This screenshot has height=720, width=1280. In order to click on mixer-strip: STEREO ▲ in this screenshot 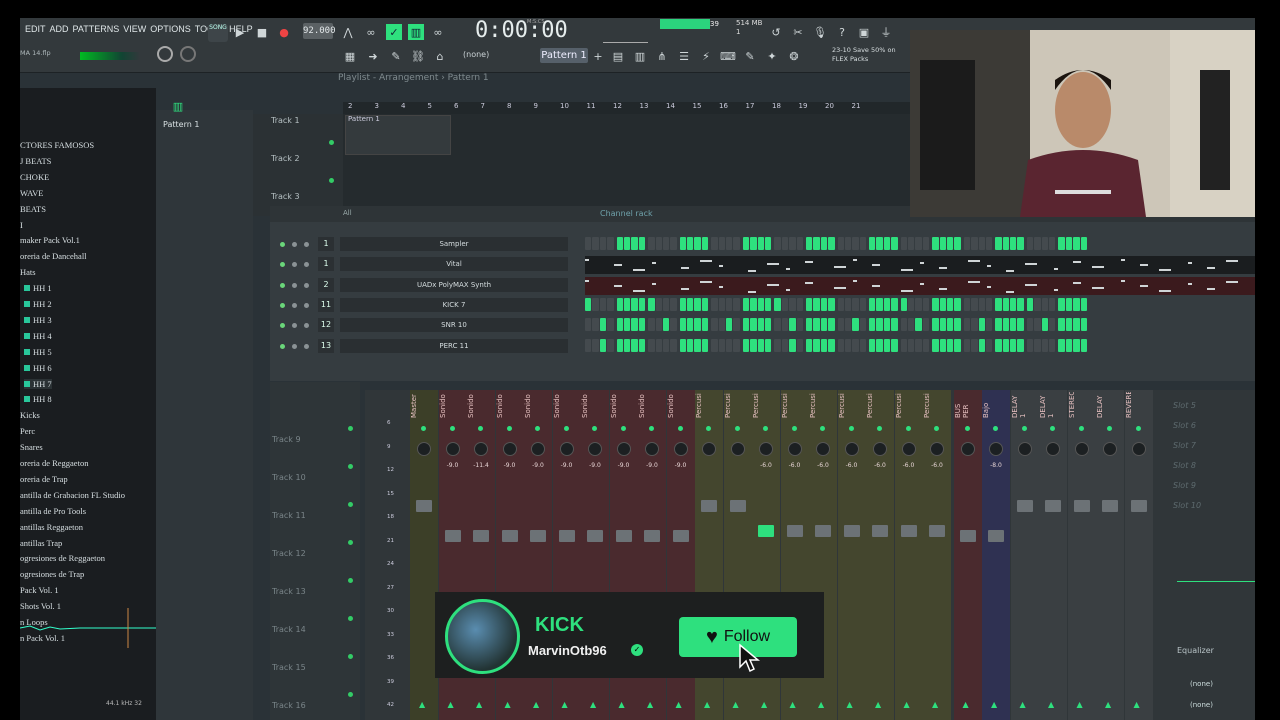, I will do `click(1081, 555)`.